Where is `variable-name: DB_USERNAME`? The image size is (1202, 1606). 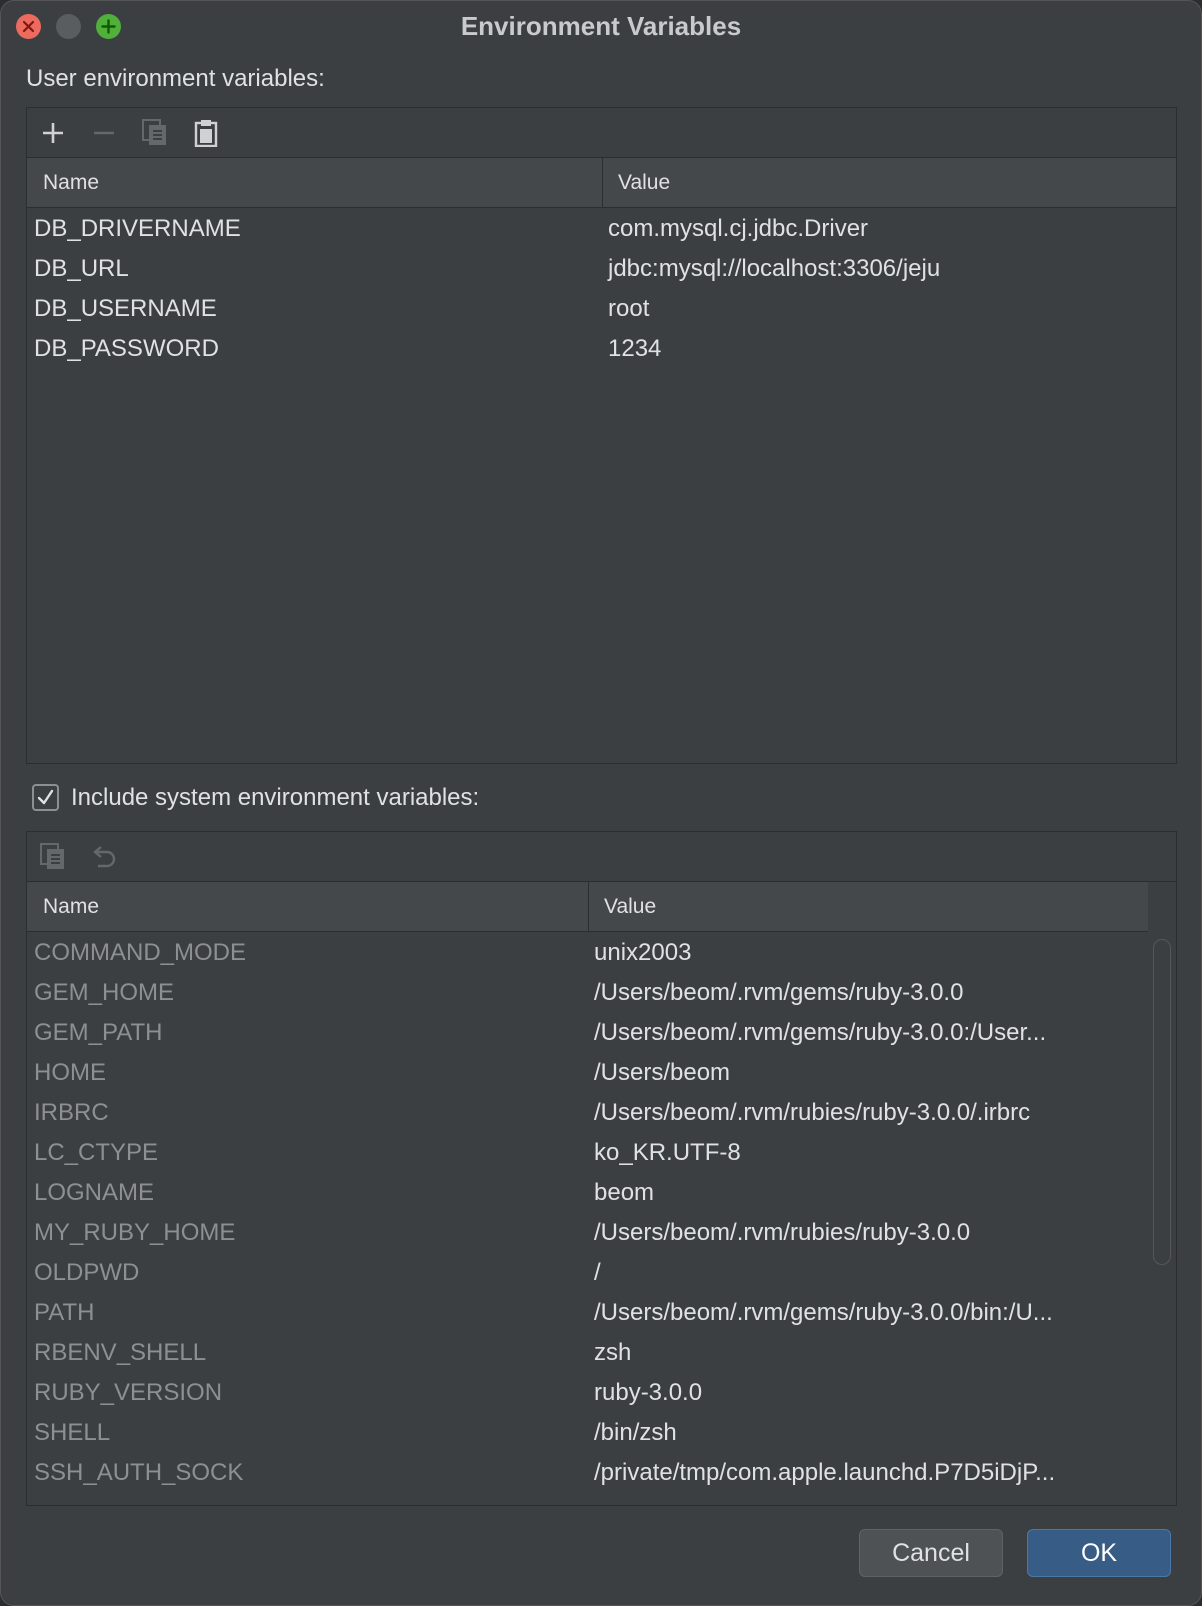 variable-name: DB_USERNAME is located at coordinates (125, 308).